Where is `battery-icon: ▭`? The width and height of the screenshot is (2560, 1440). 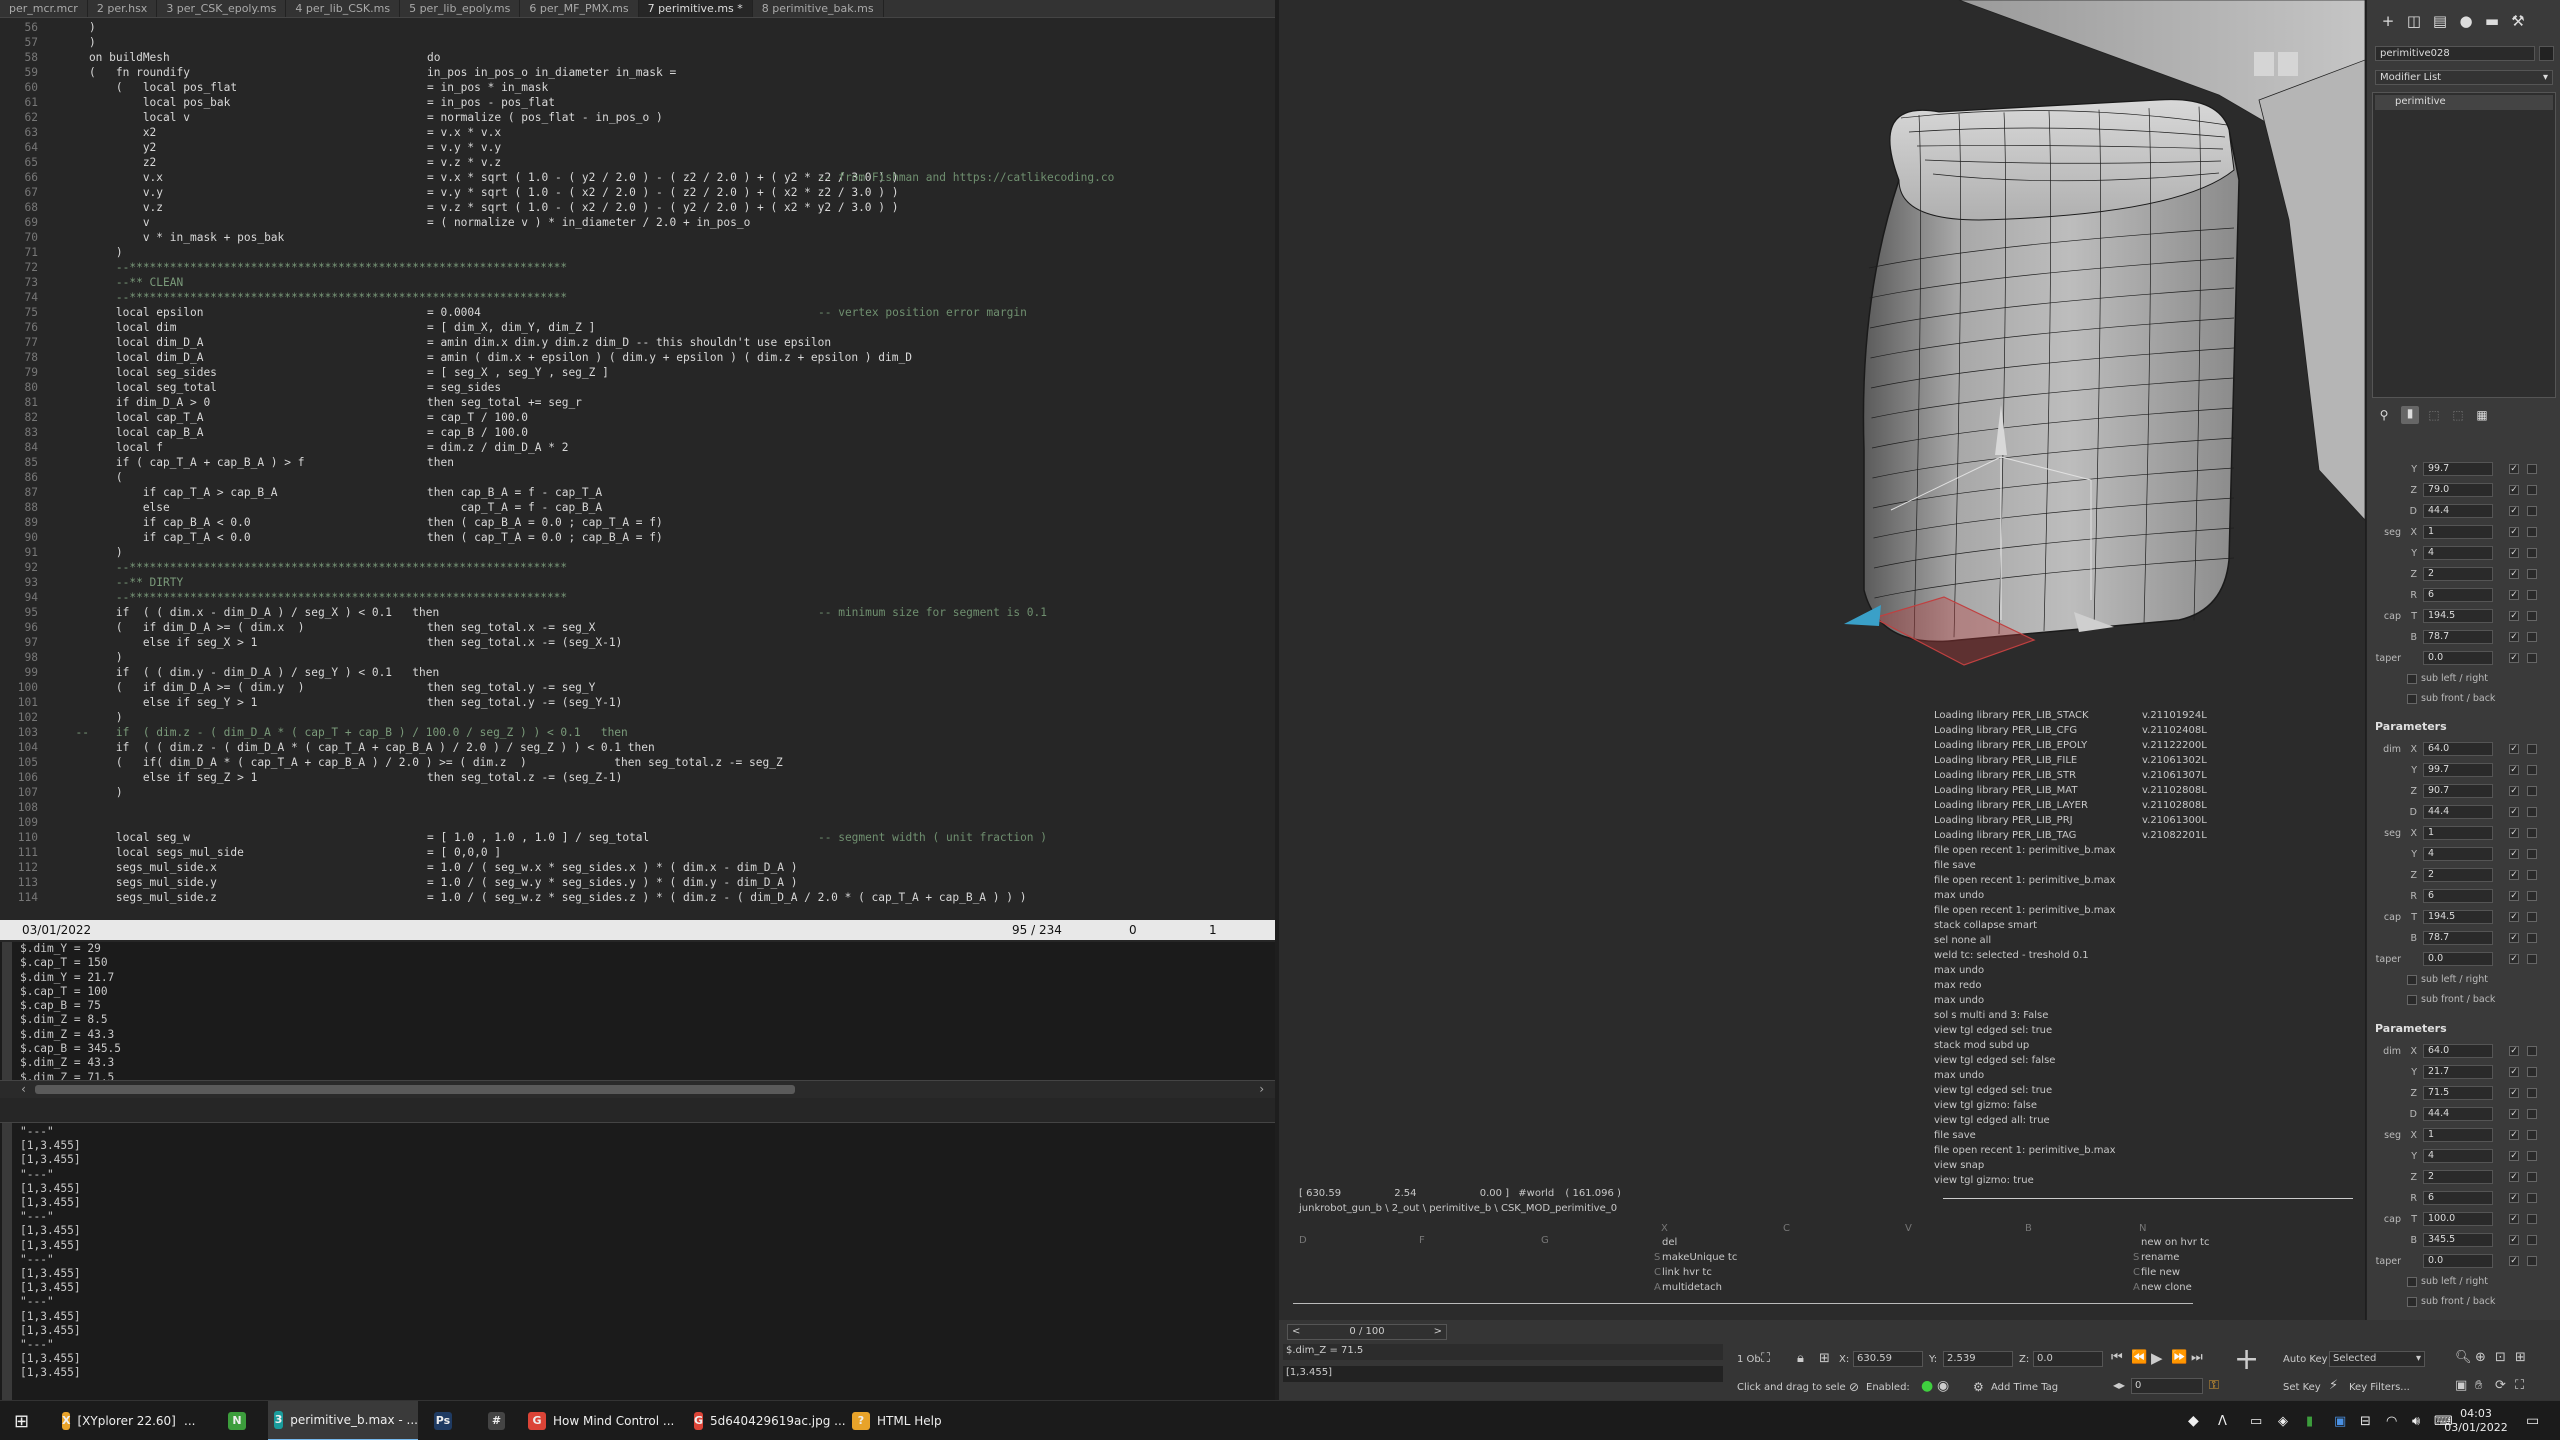 battery-icon: ▭ is located at coordinates (2256, 1420).